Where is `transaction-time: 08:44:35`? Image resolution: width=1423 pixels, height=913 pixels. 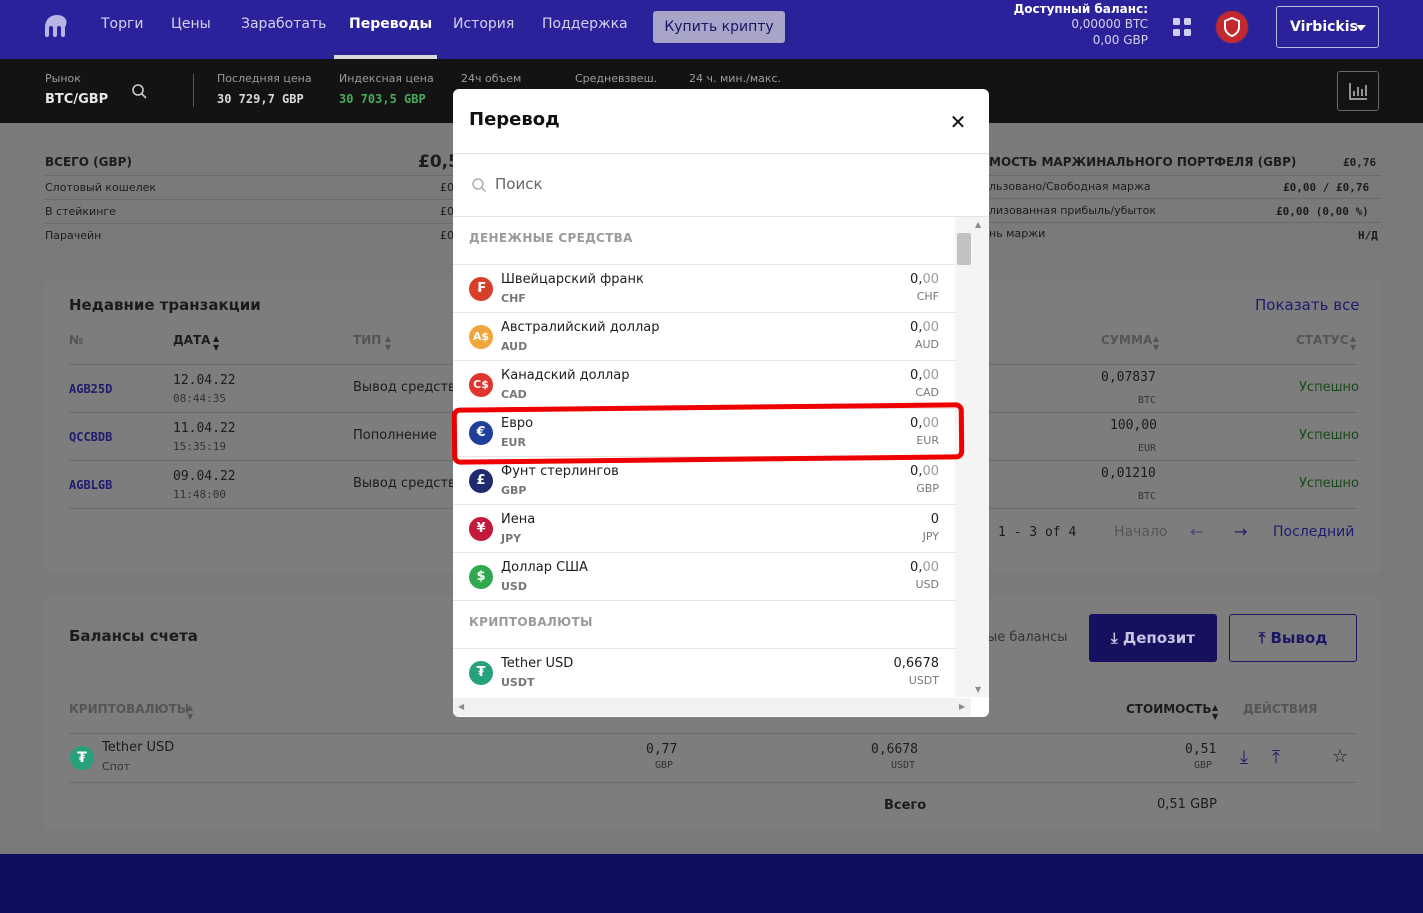
transaction-time: 08:44:35 is located at coordinates (199, 398).